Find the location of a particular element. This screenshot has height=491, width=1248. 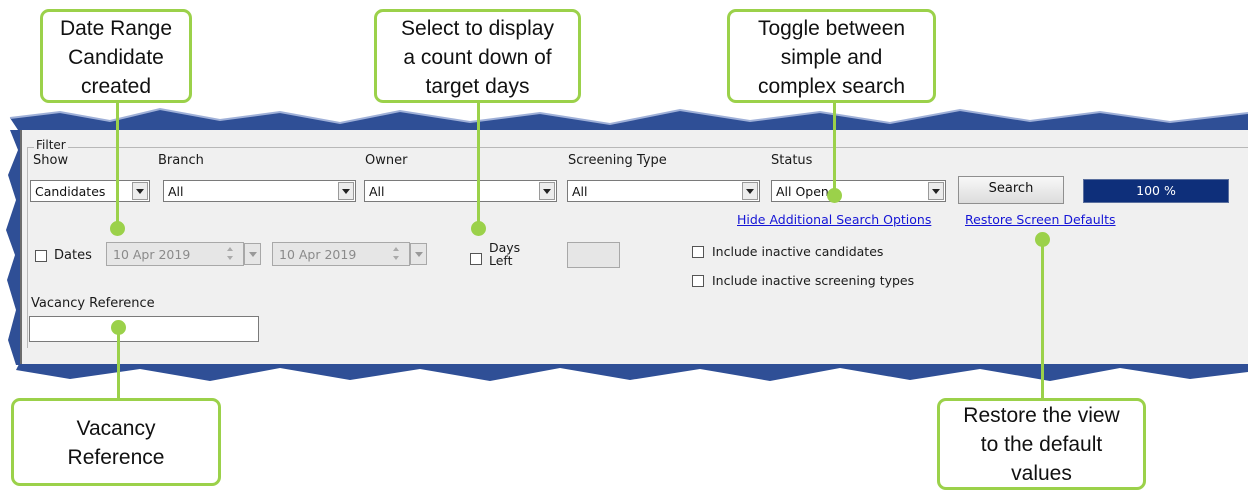

callout-toggle-search: Toggle between simple and complex search is located at coordinates (831, 56).